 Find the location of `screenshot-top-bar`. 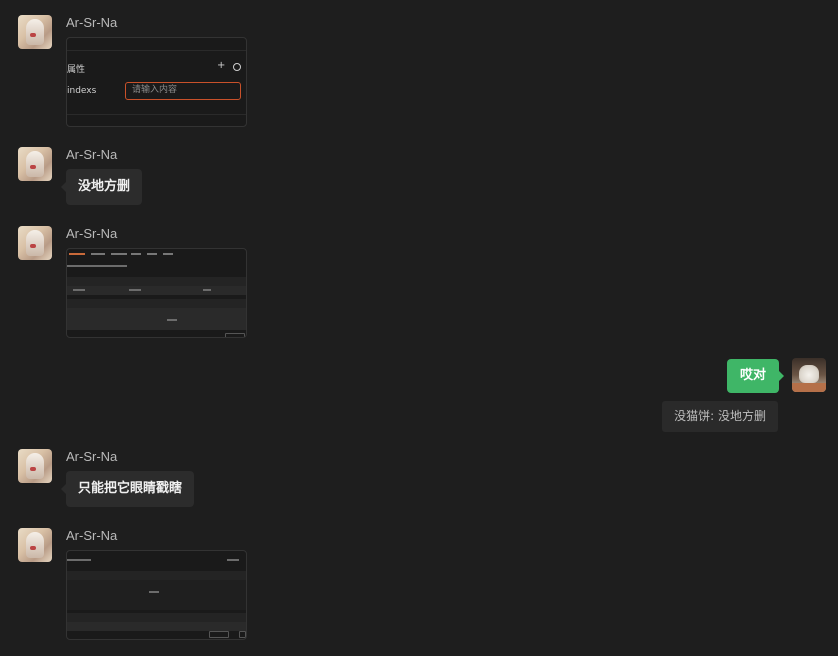

screenshot-top-bar is located at coordinates (156, 44).